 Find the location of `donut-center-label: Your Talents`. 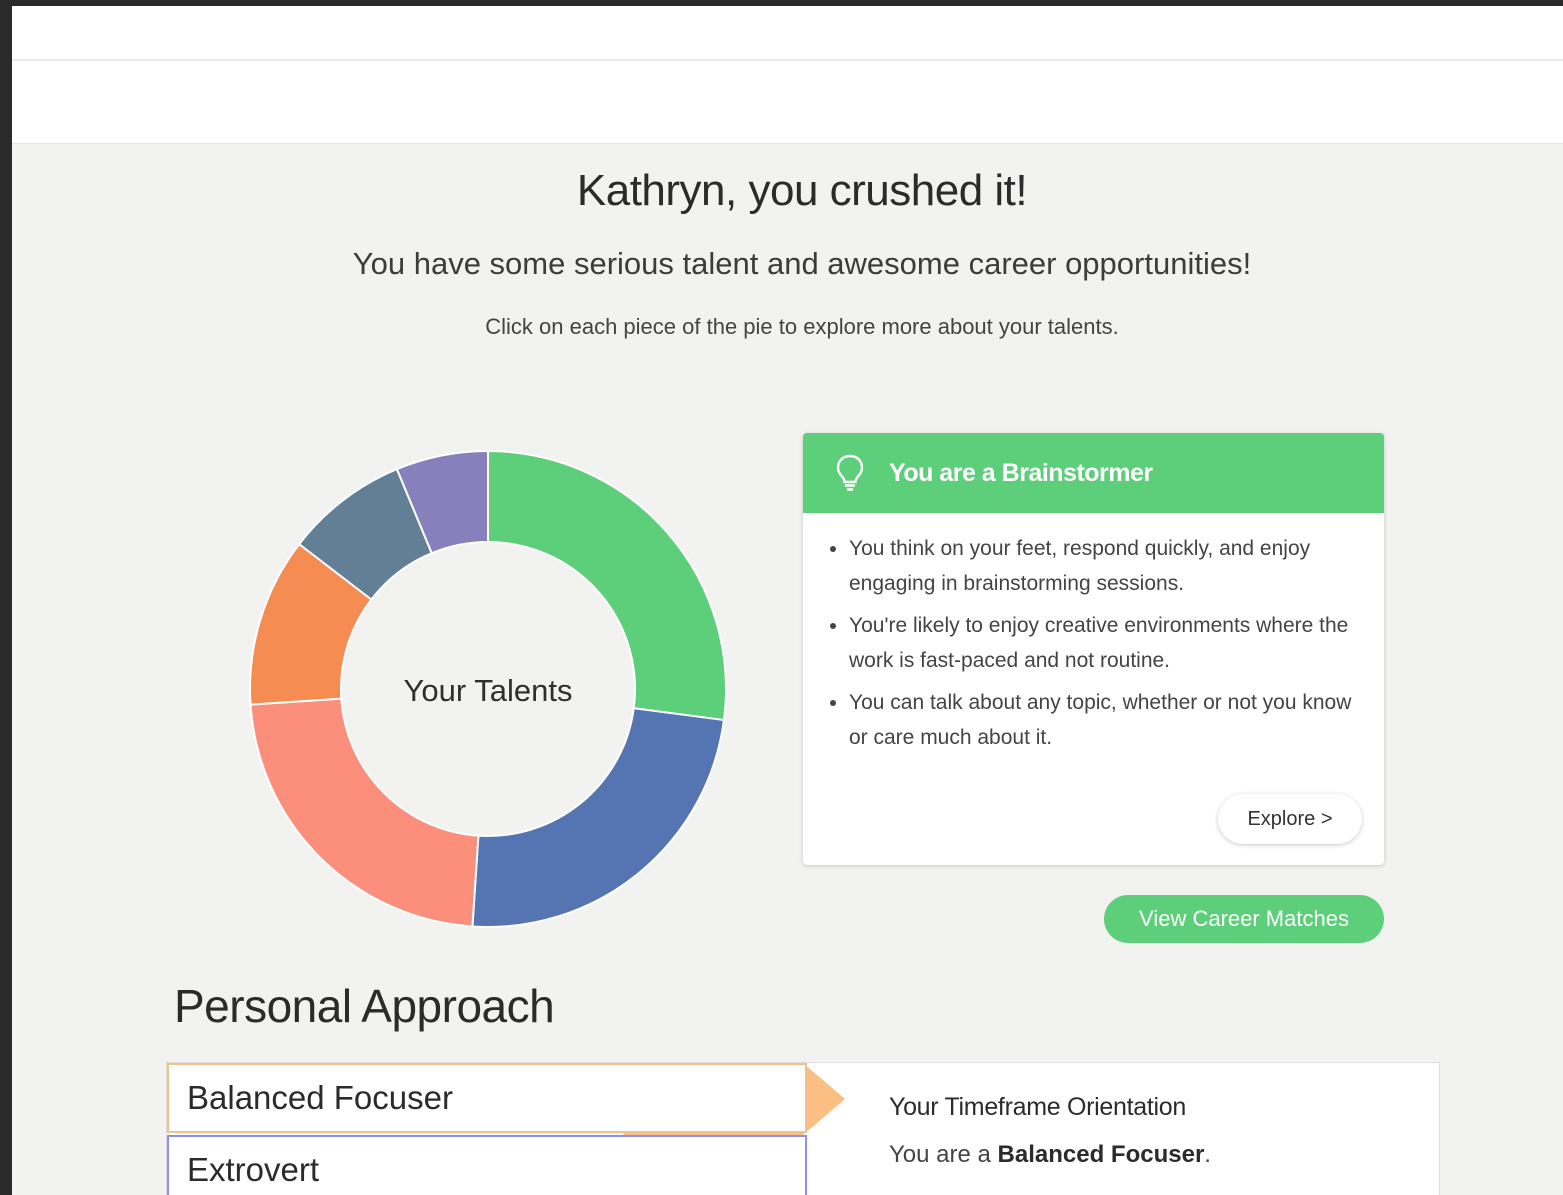

donut-center-label: Your Talents is located at coordinates (488, 690).